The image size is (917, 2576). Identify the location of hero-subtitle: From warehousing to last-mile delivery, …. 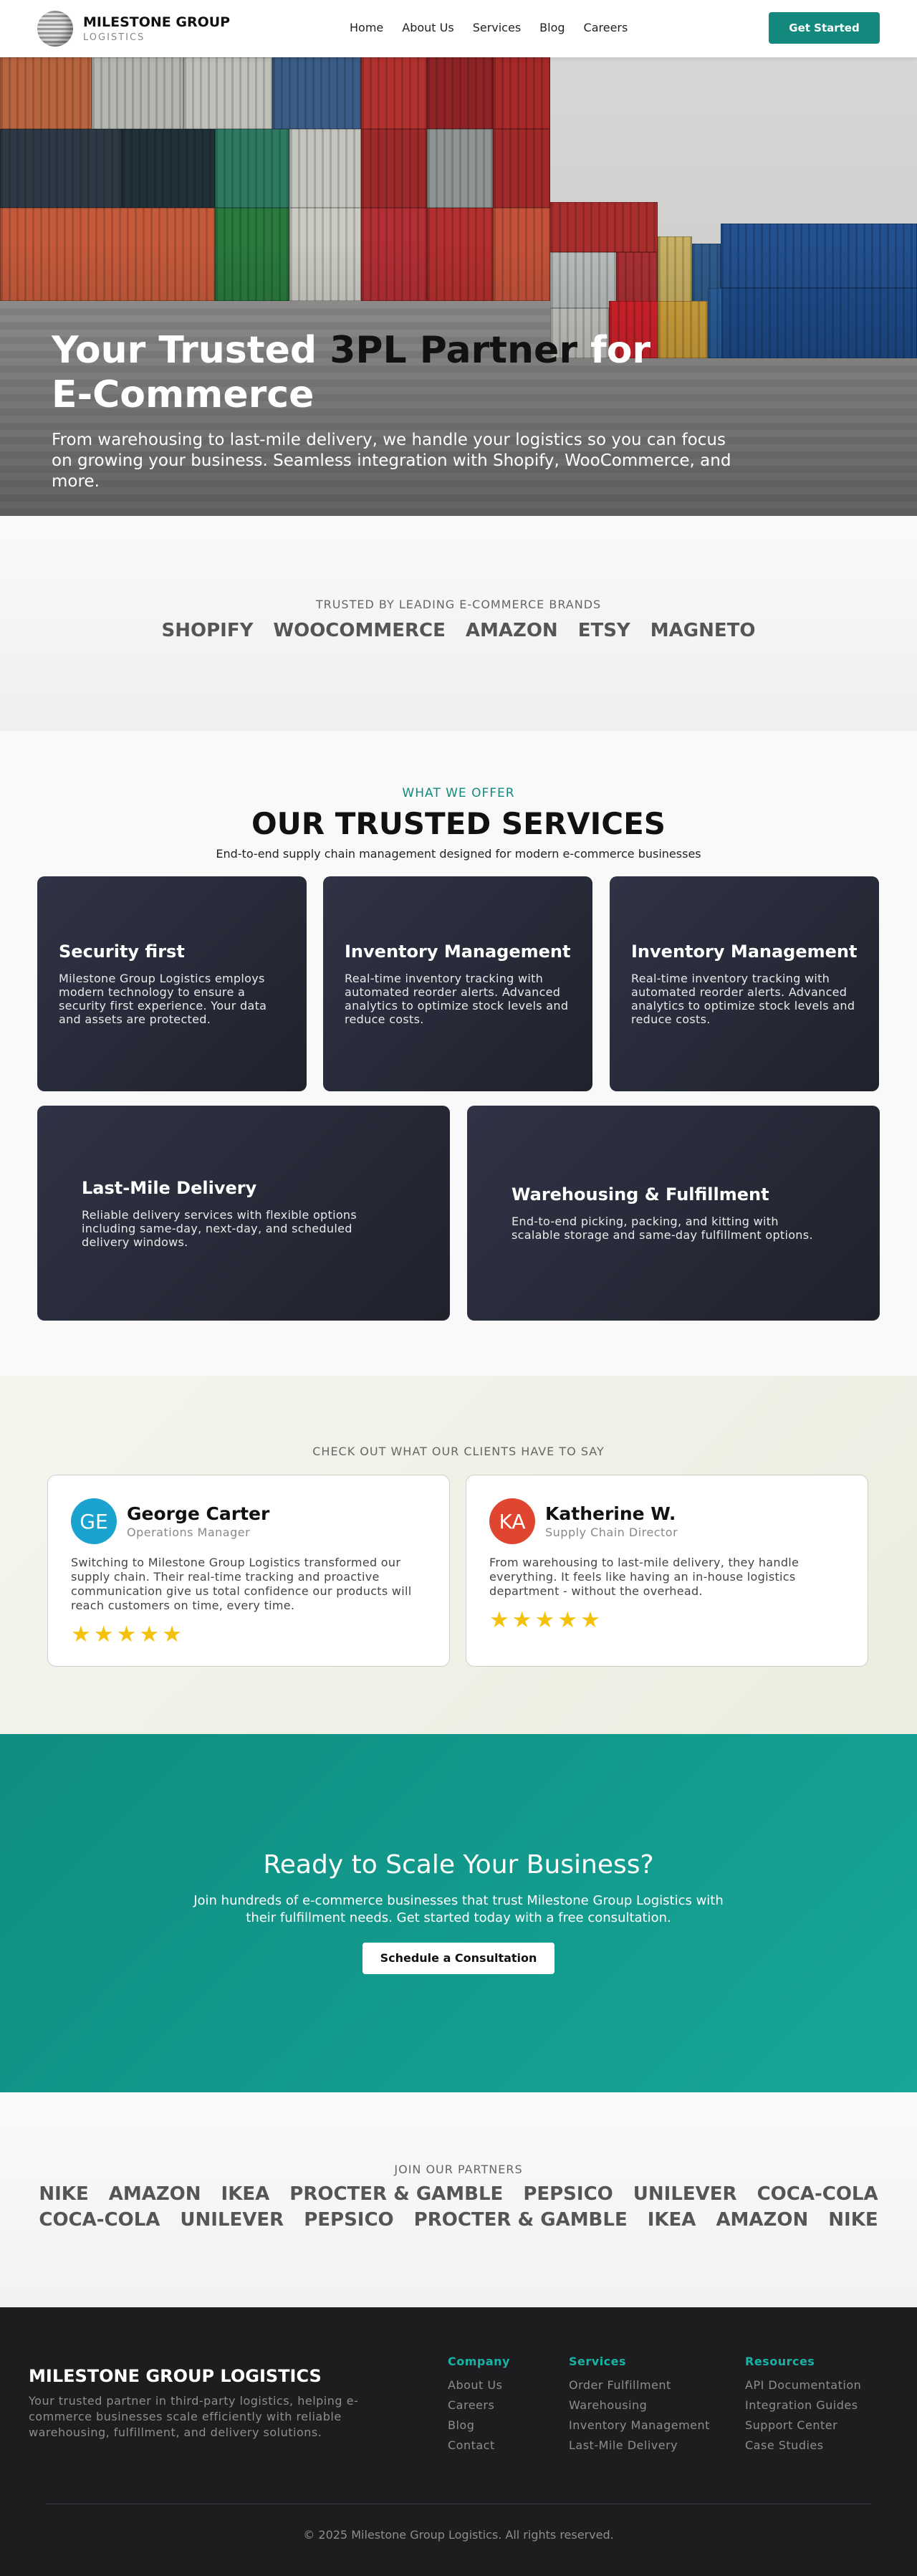
(391, 461).